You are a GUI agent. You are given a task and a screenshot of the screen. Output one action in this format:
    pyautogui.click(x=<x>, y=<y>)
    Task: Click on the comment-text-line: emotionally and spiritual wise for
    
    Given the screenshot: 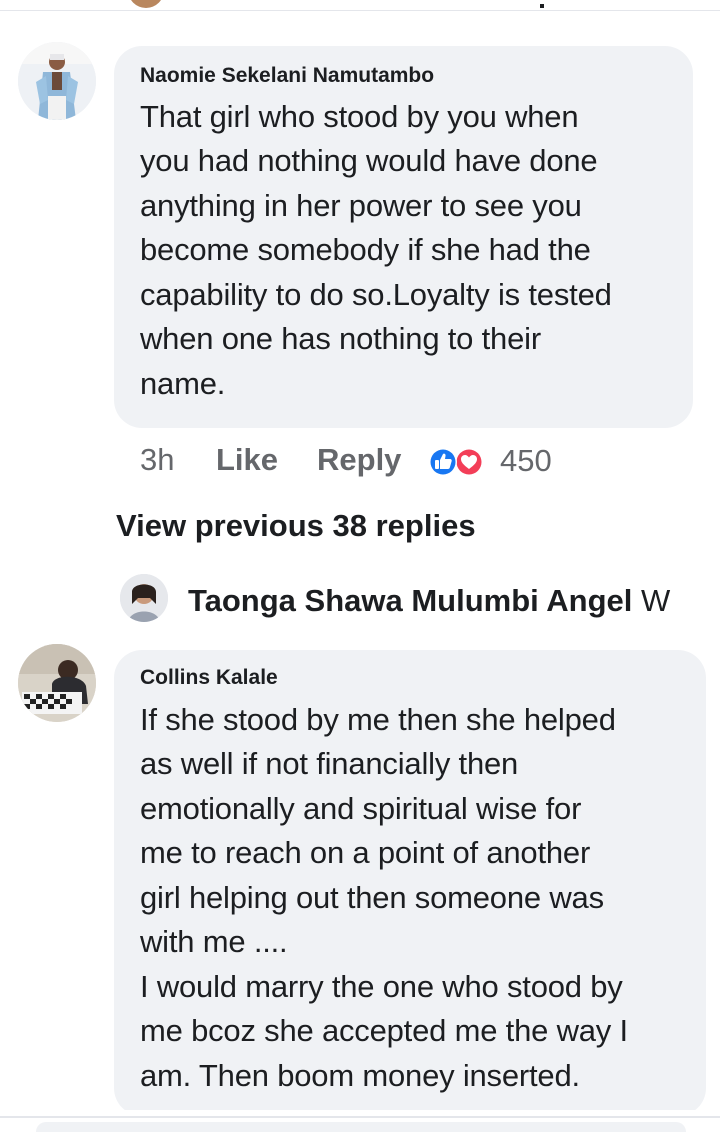 What is the action you would take?
    pyautogui.click(x=361, y=808)
    